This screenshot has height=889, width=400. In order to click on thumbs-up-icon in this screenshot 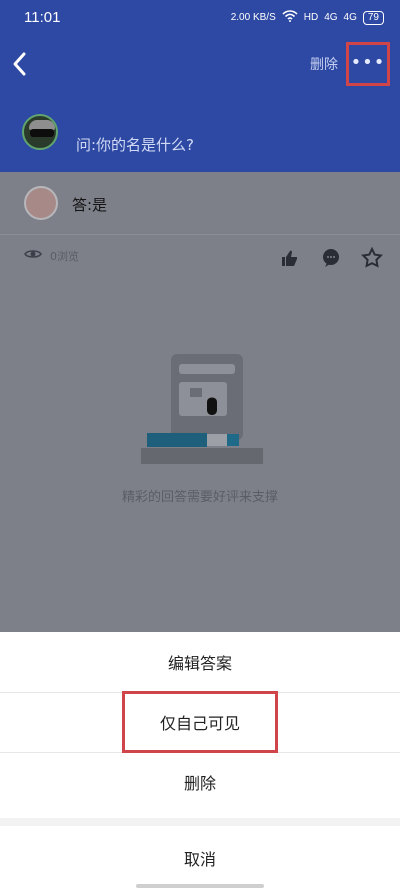, I will do `click(289, 258)`.